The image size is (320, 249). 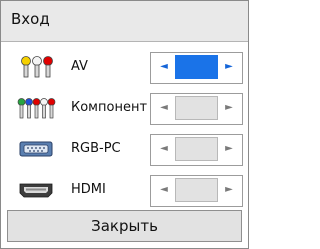 I want to click on av-selector: ◄ ►, so click(x=196, y=68).